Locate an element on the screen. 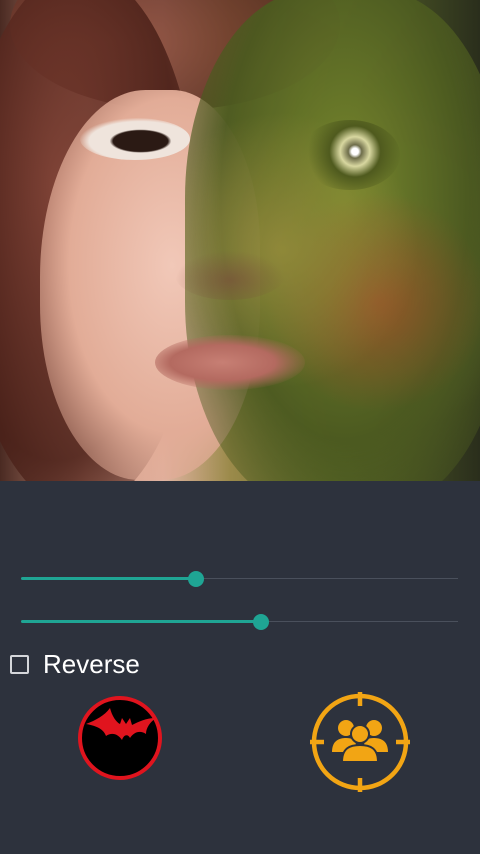 The image size is (480, 854). group-target-button is located at coordinates (360, 742).